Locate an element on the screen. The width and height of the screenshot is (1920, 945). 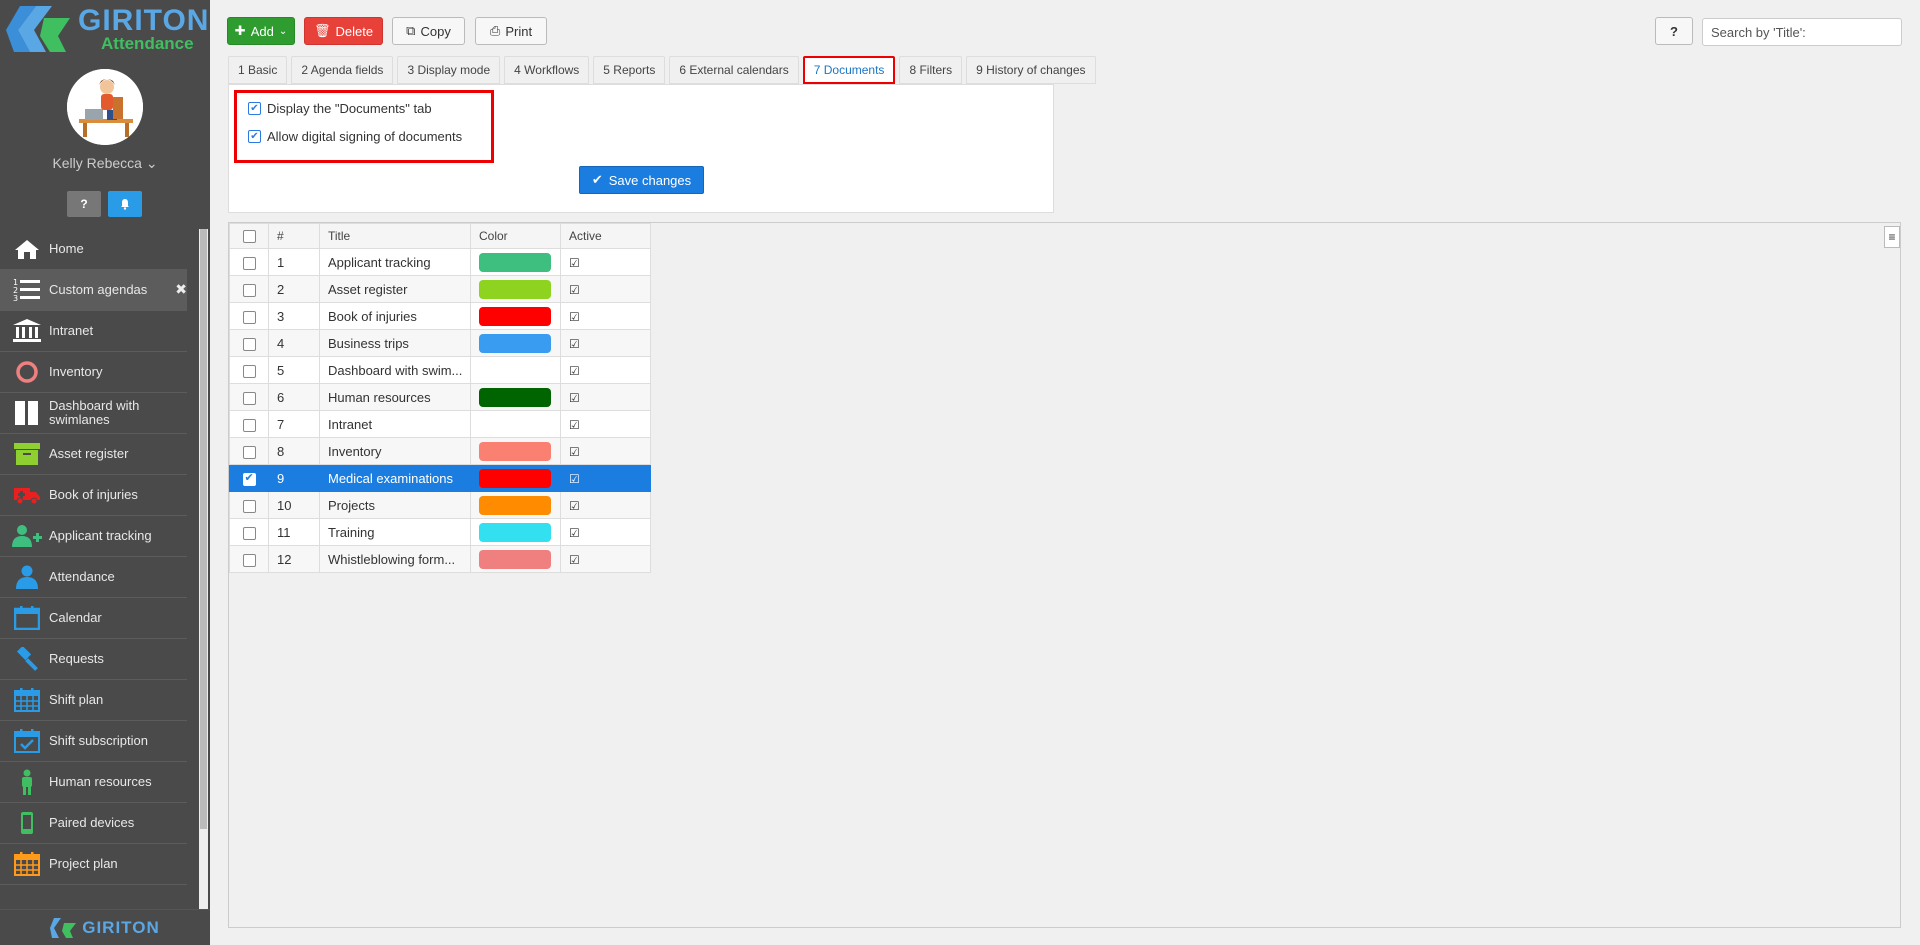
sidebar-item-paired-devices: Paired devices is located at coordinates (93, 823).